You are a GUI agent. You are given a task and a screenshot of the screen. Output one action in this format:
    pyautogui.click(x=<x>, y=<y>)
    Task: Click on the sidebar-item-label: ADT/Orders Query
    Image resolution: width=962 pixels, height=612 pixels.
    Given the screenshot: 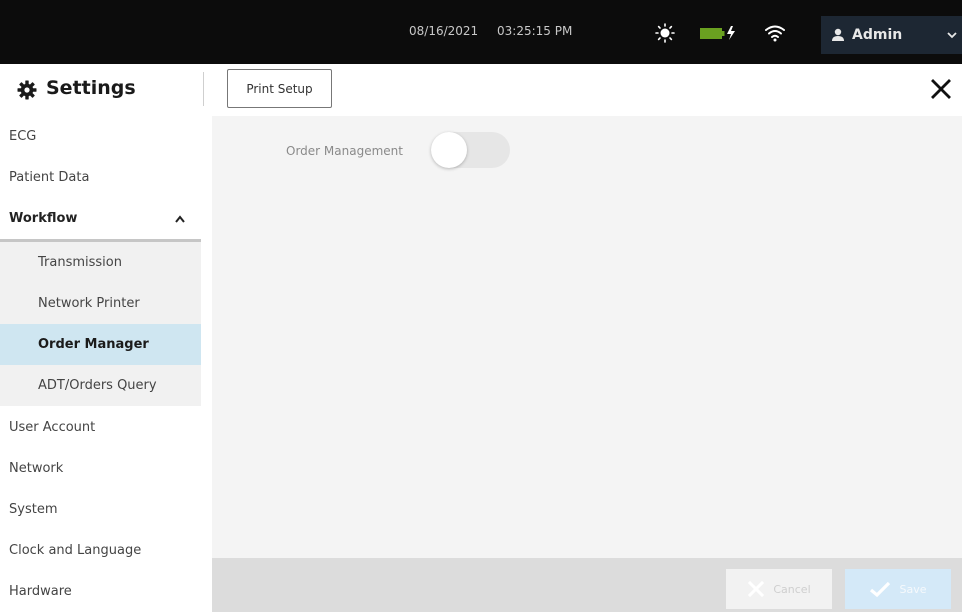 What is the action you would take?
    pyautogui.click(x=97, y=385)
    